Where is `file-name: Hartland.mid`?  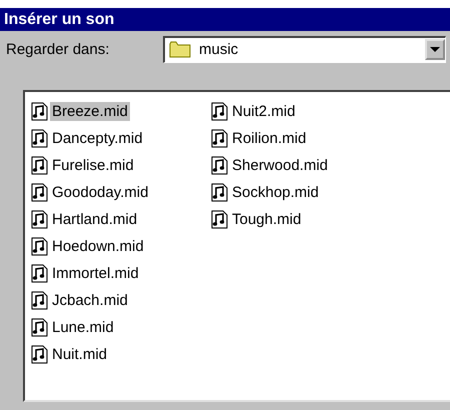 file-name: Hartland.mid is located at coordinates (94, 219).